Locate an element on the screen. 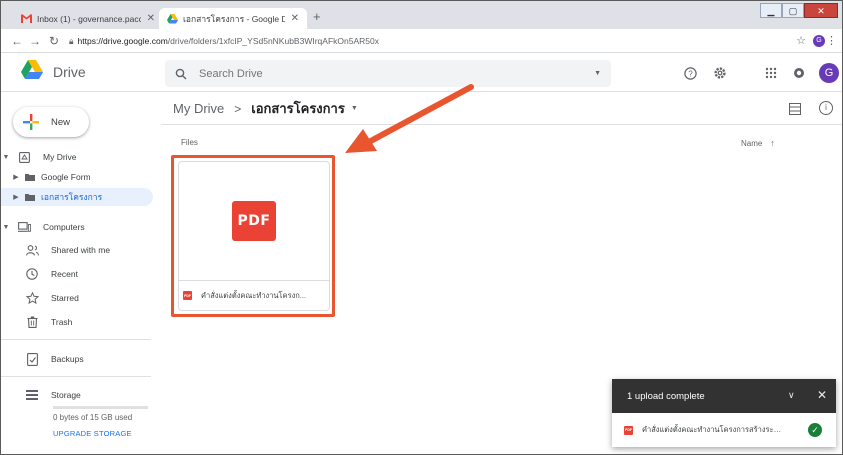 The height and width of the screenshot is (455, 843). sidebar-item-google-form: ▶ Google Form is located at coordinates (77, 177).